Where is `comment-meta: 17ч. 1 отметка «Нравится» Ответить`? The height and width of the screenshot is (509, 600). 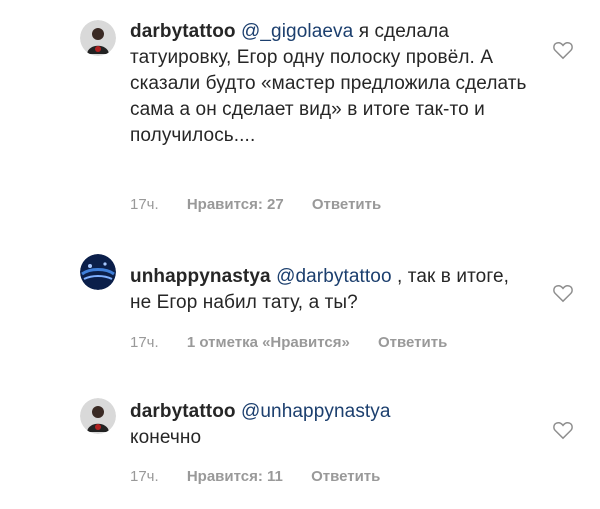 comment-meta: 17ч. 1 отметка «Нравится» Ответить is located at coordinates (300, 342).